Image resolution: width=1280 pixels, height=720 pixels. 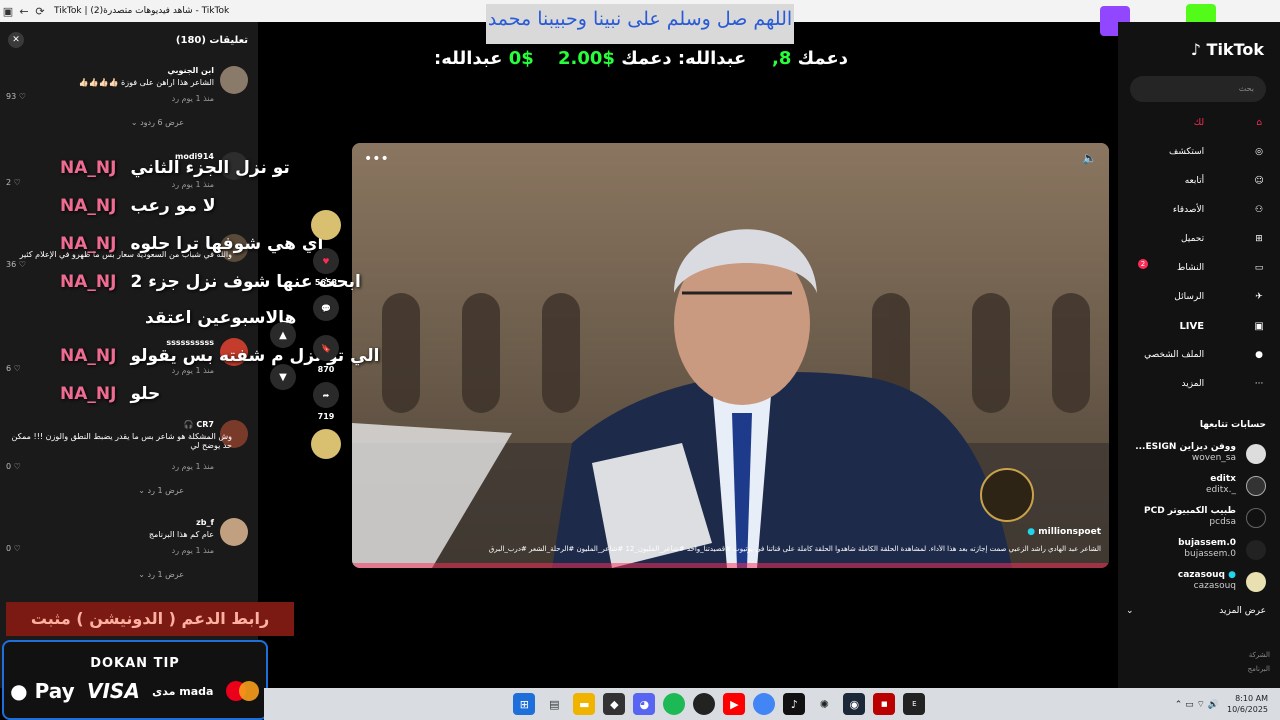 What do you see at coordinates (173, 206) in the screenshot?
I see `chat-message: لا مو رعب` at bounding box center [173, 206].